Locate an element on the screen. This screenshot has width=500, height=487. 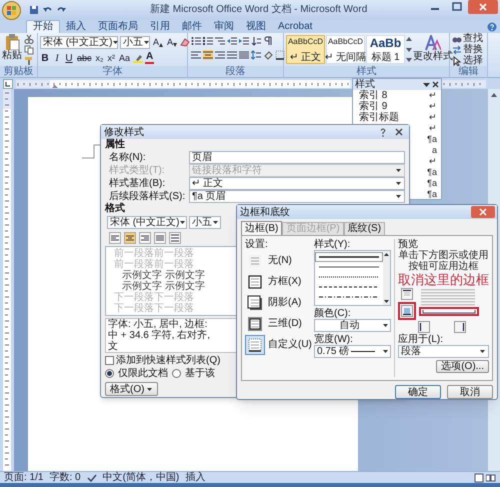
apply-to-dropdown: 段落 is located at coordinates (443, 351).